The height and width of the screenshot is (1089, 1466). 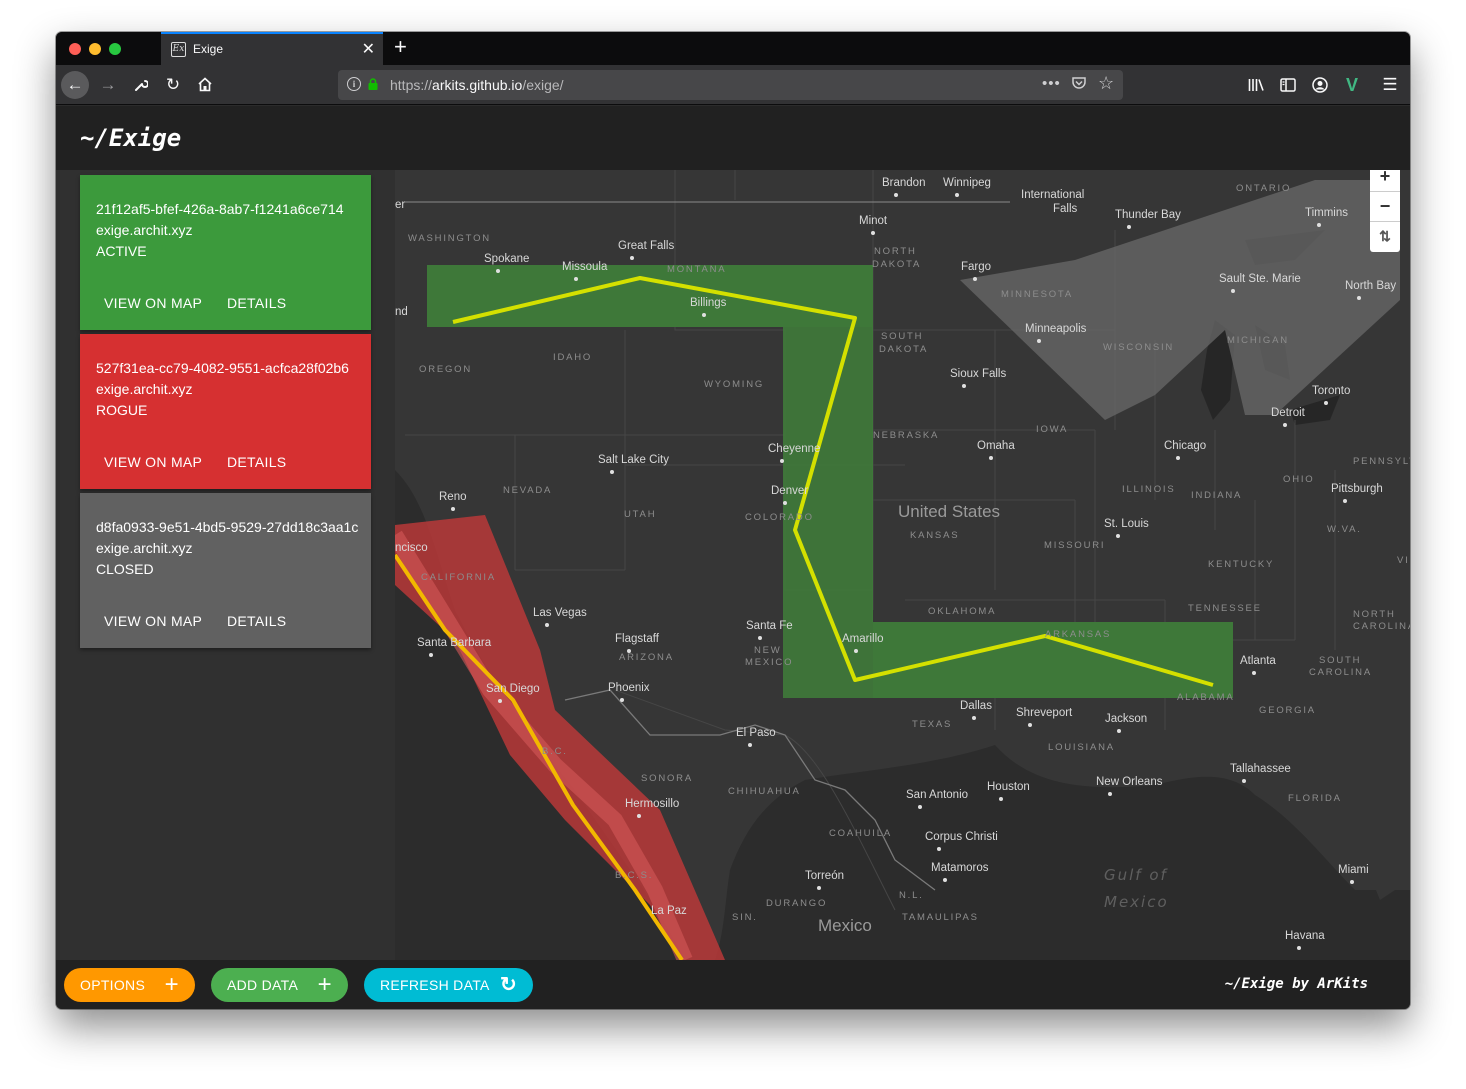 What do you see at coordinates (940, 917) in the screenshot?
I see `region-label: TAMAULIPAS` at bounding box center [940, 917].